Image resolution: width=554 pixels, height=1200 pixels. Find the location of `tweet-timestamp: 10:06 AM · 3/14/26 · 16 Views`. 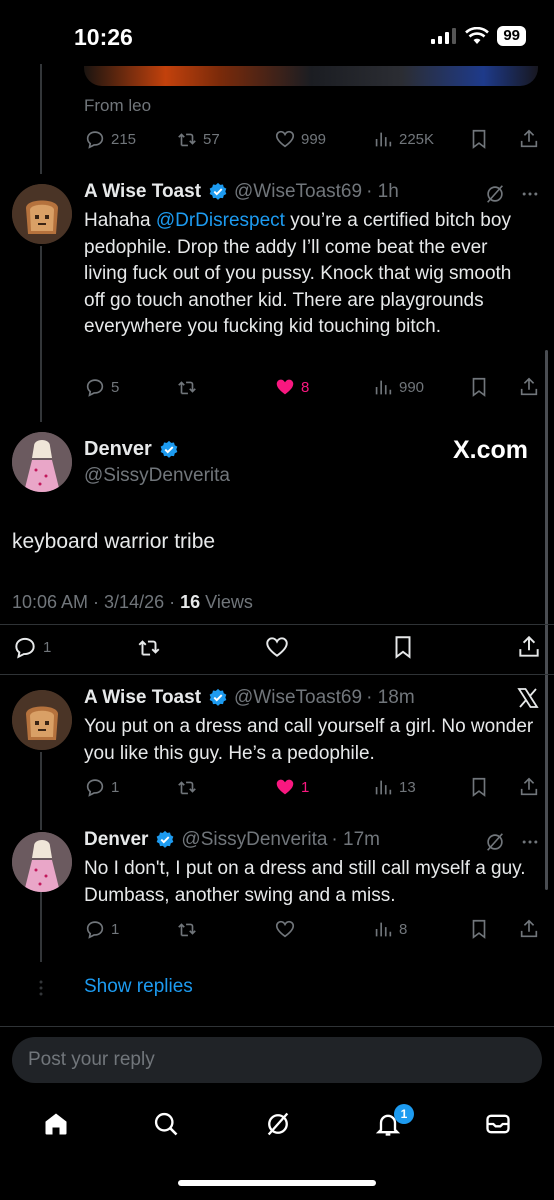

tweet-timestamp: 10:06 AM · 3/14/26 · 16 Views is located at coordinates (132, 602).